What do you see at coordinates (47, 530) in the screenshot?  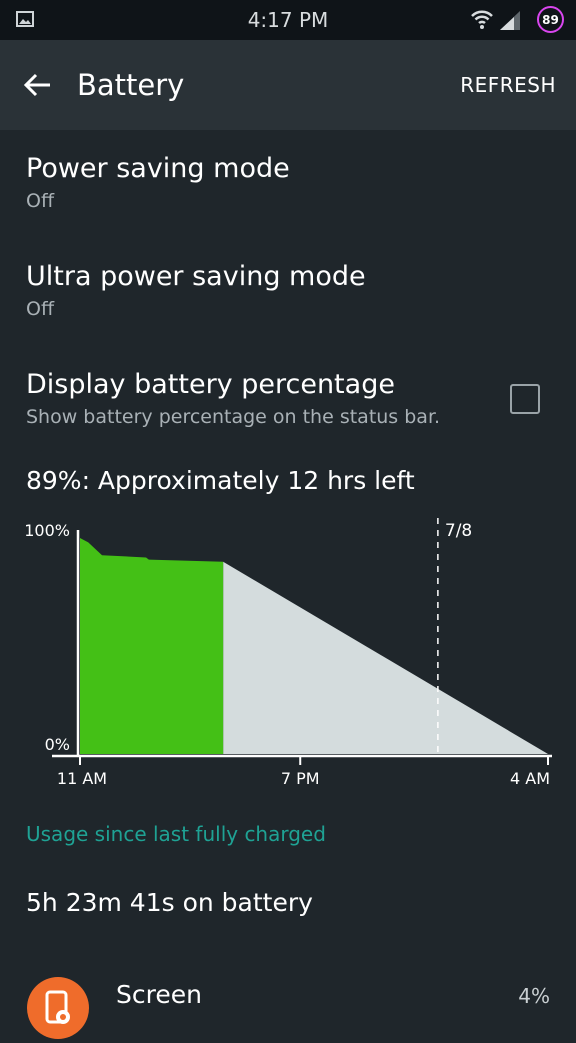 I see `y-top-label: 100%` at bounding box center [47, 530].